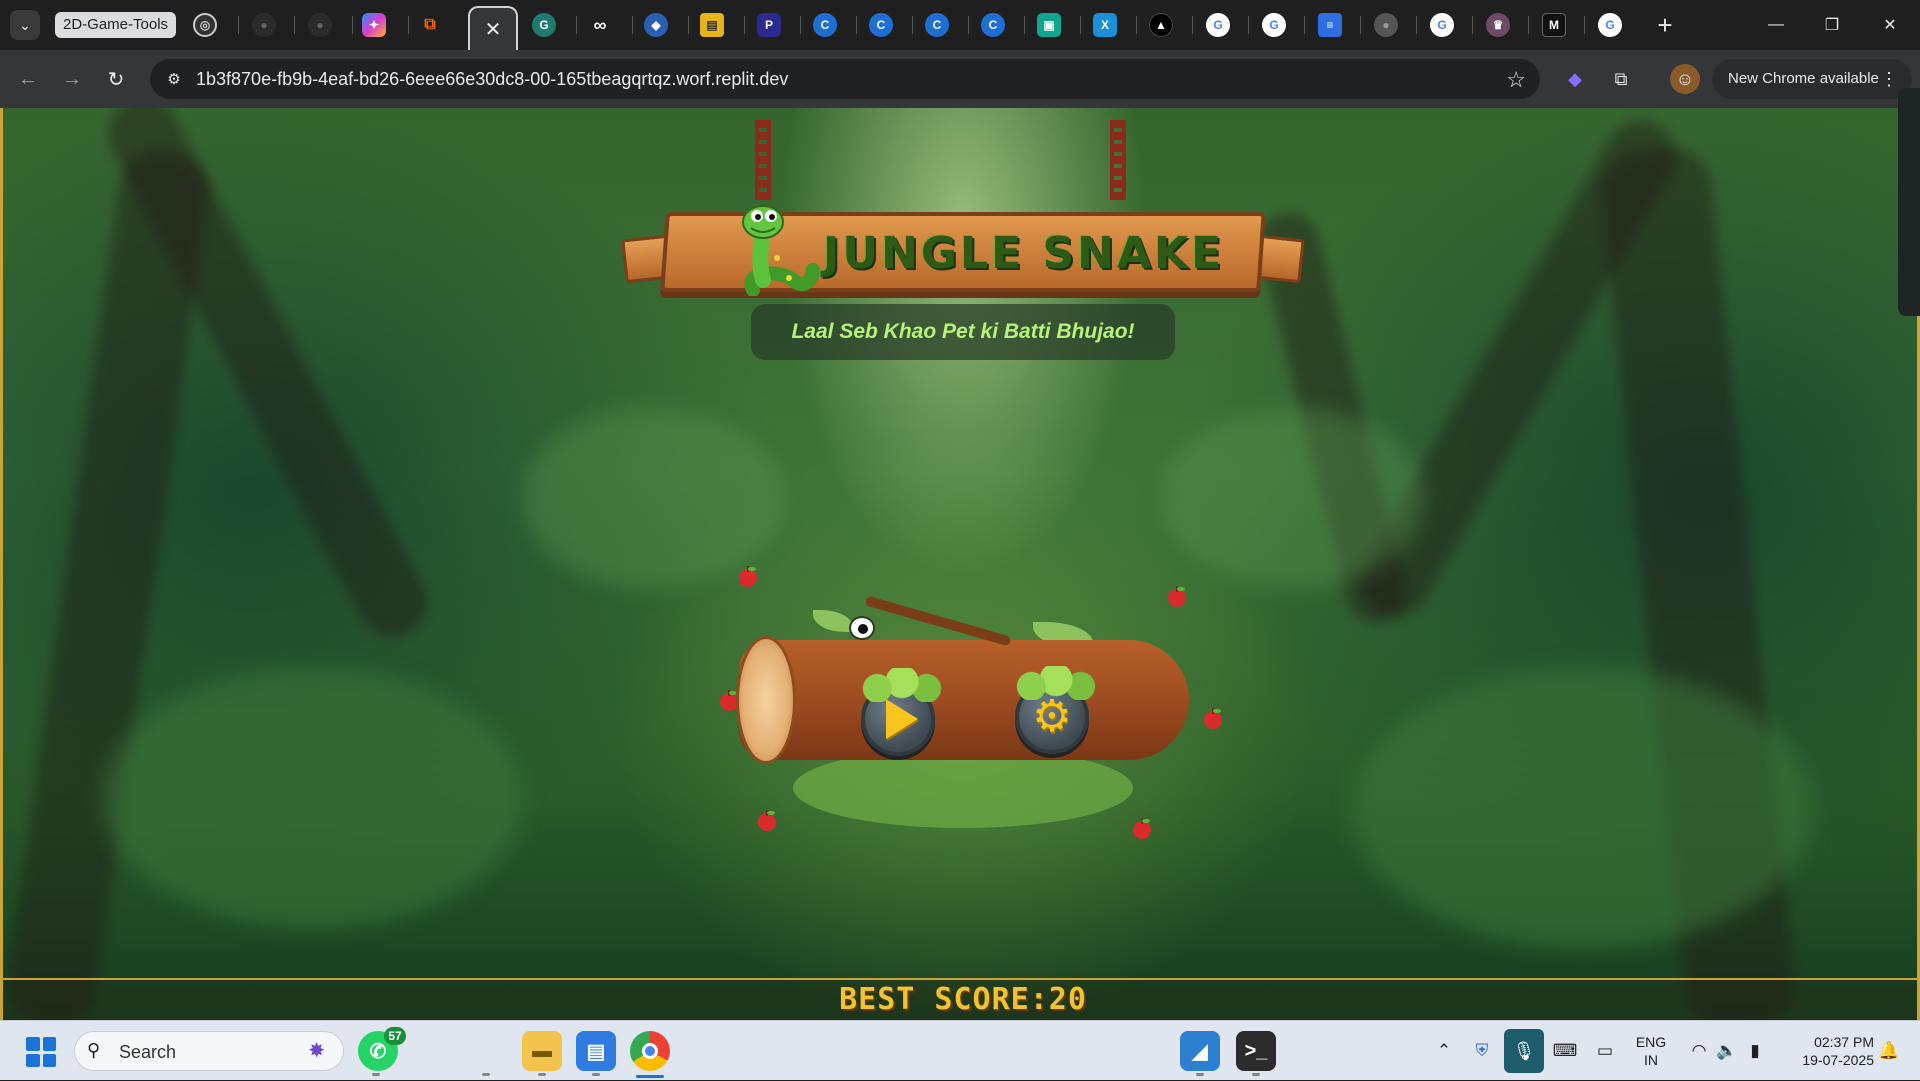 Image resolution: width=1920 pixels, height=1081 pixels. What do you see at coordinates (313, 798) in the screenshot?
I see `bush` at bounding box center [313, 798].